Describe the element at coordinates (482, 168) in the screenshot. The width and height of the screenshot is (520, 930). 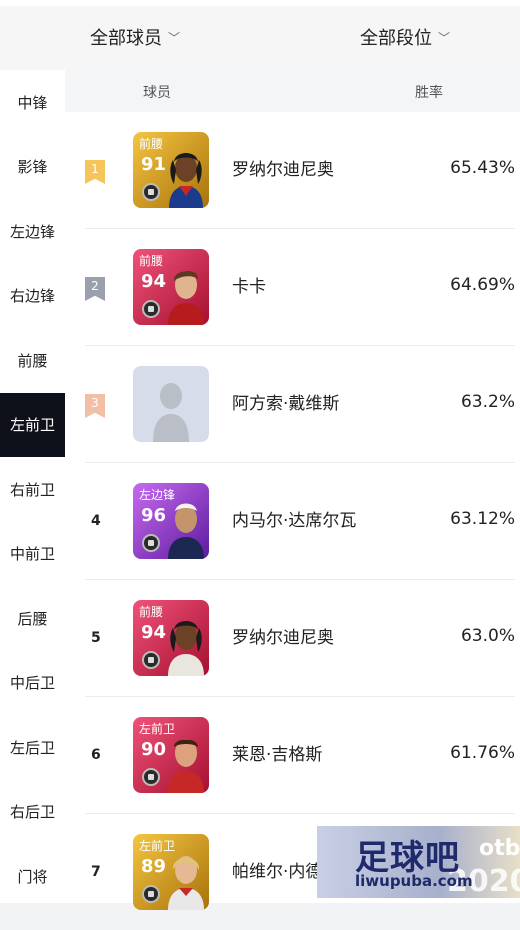
I see `win-rate: 65.43%` at that location.